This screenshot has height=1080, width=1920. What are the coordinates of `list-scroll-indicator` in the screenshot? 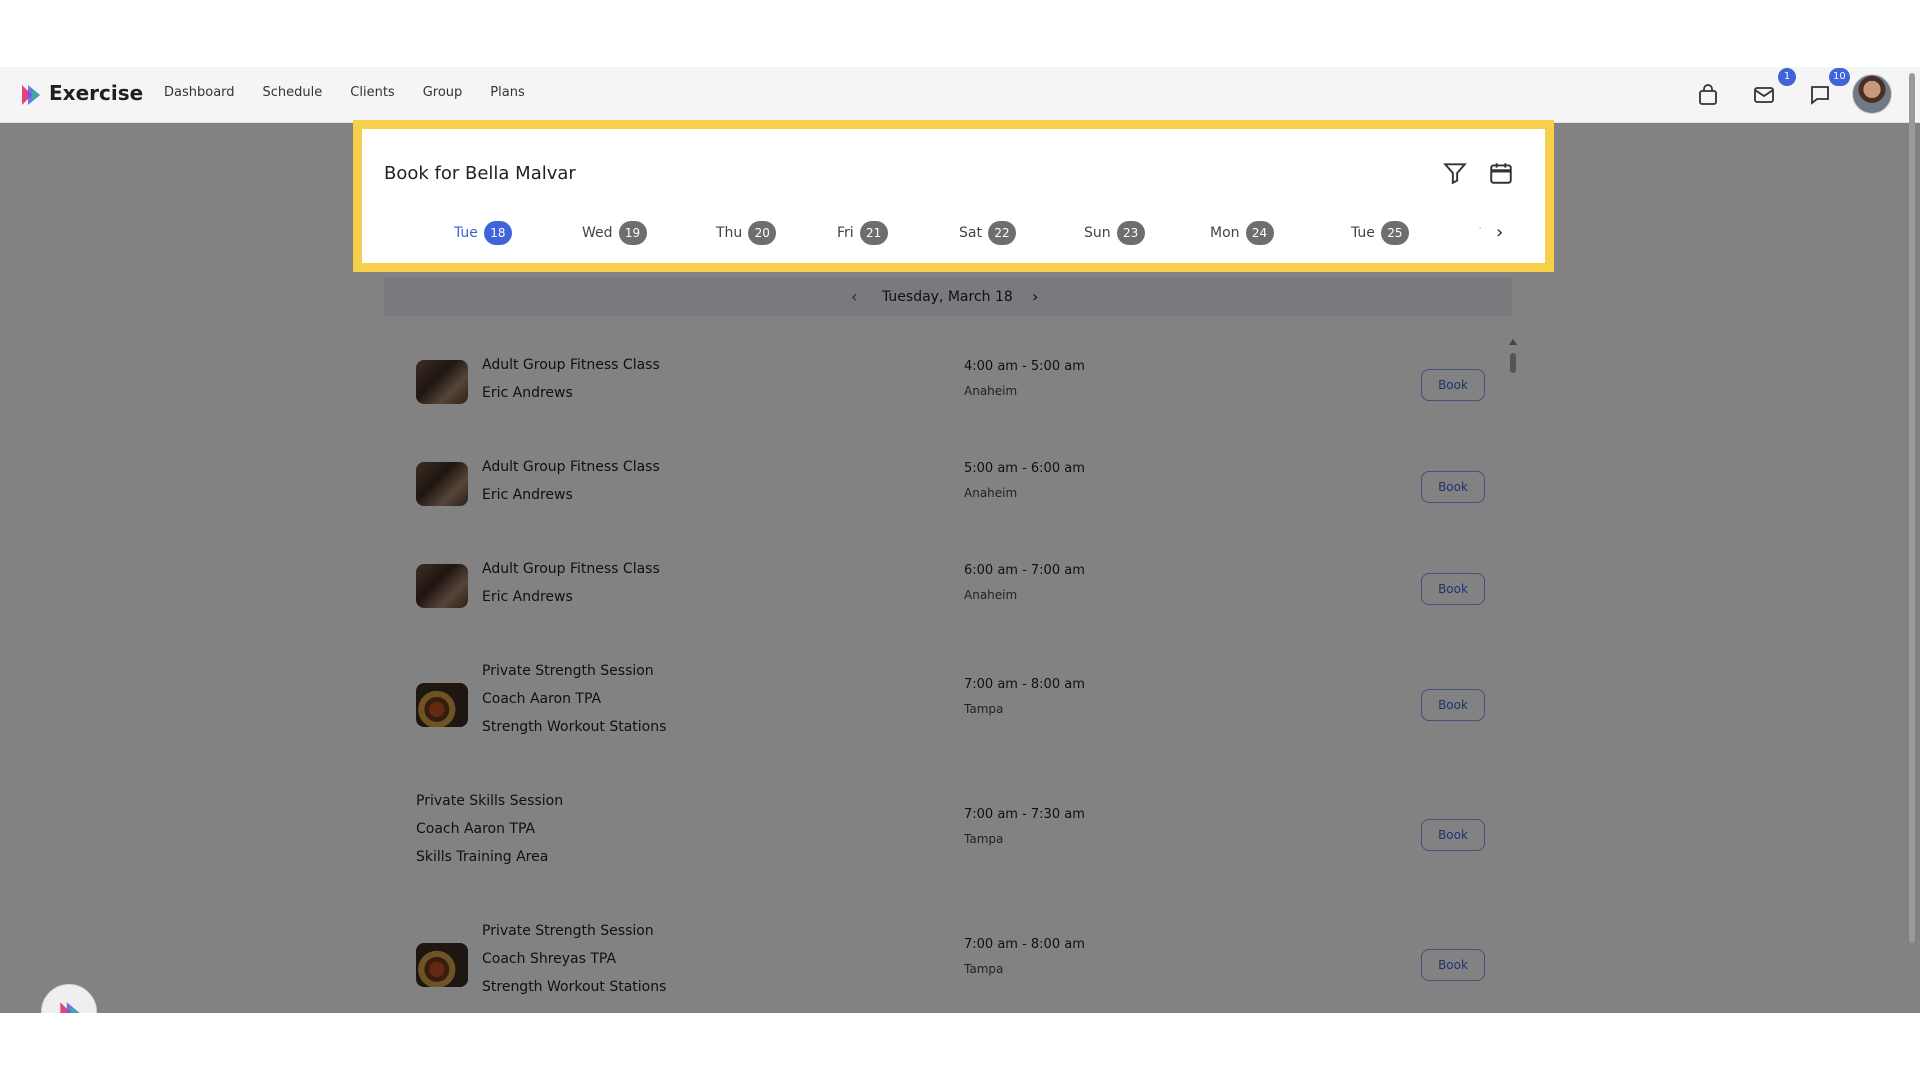 It's located at (1513, 357).